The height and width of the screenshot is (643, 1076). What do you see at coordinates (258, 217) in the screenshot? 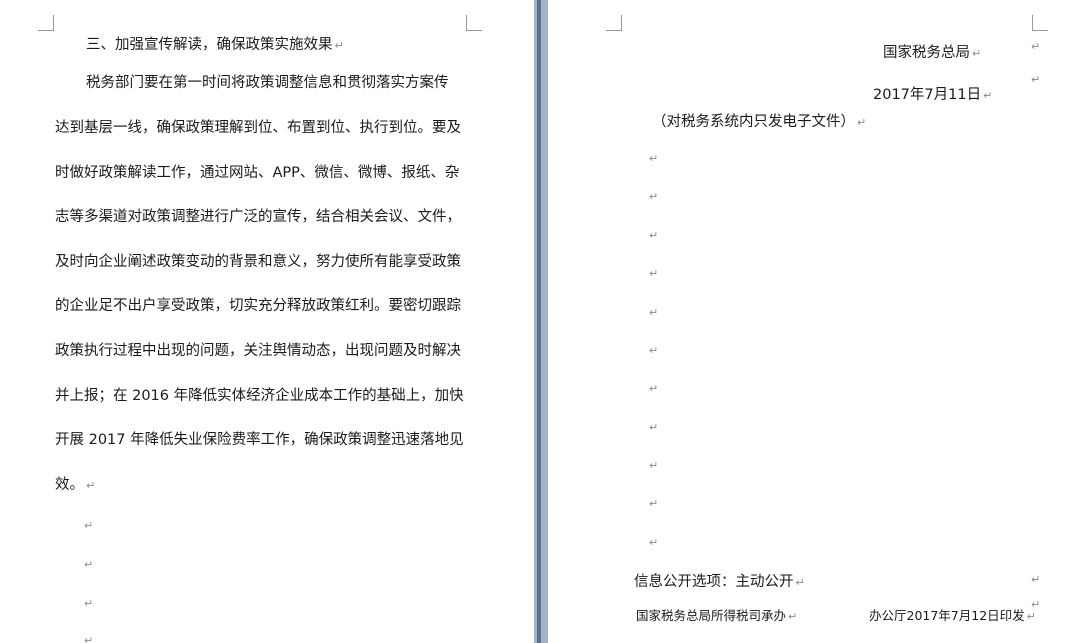
I see `body-line: 志等多渠道对政策调整进行广泛的宣传，结合相关会议、文件，` at bounding box center [258, 217].